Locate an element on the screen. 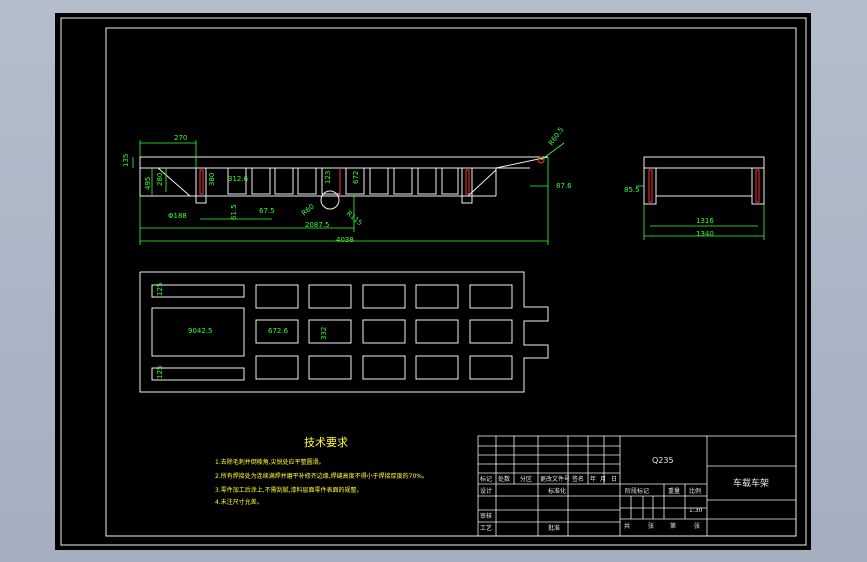 The image size is (867, 562). process-label: 工艺 is located at coordinates (486, 528).